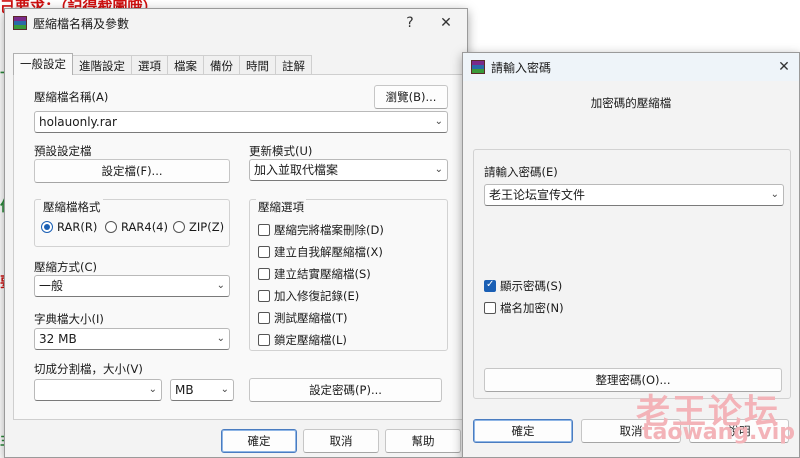  What do you see at coordinates (88, 369) in the screenshot?
I see `split-label: 切成分割檔，大小(V)` at bounding box center [88, 369].